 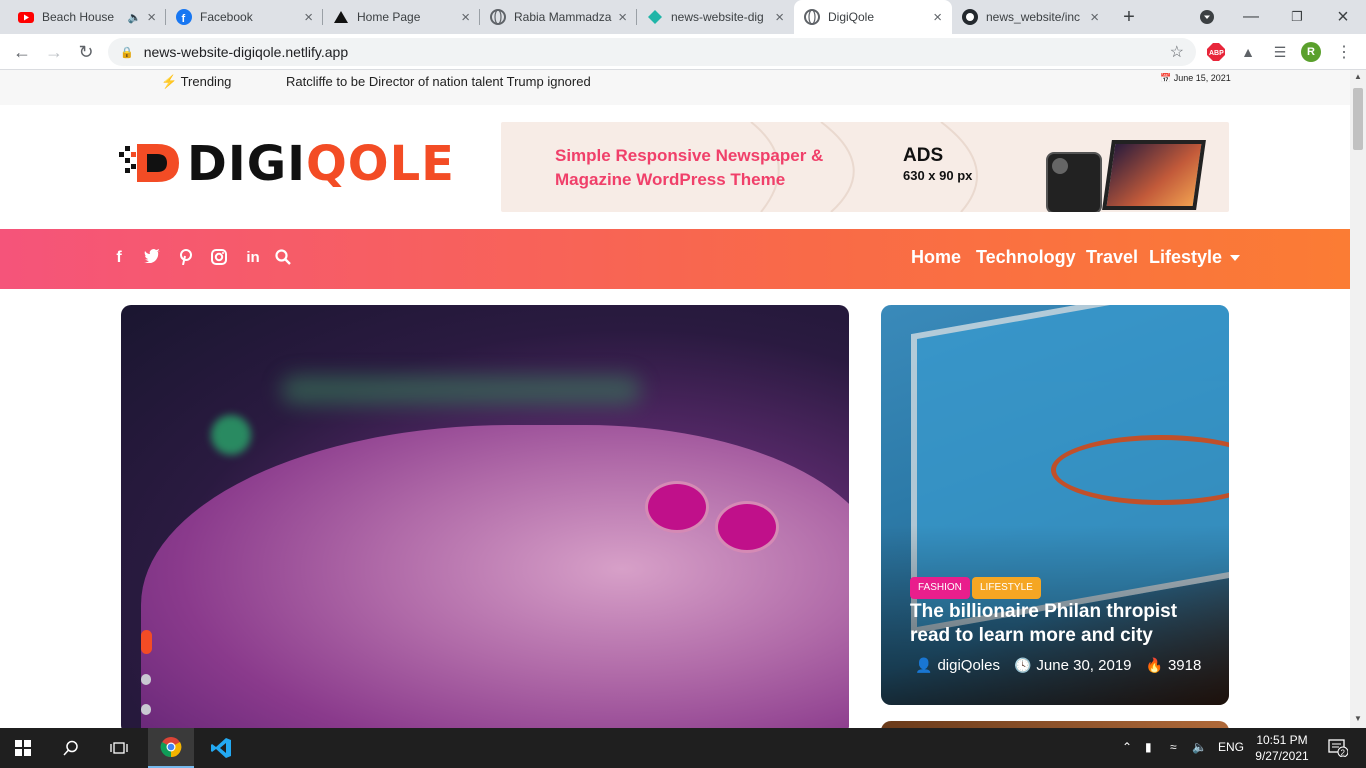 What do you see at coordinates (171, 748) in the screenshot?
I see `chrome-taskbar-icon` at bounding box center [171, 748].